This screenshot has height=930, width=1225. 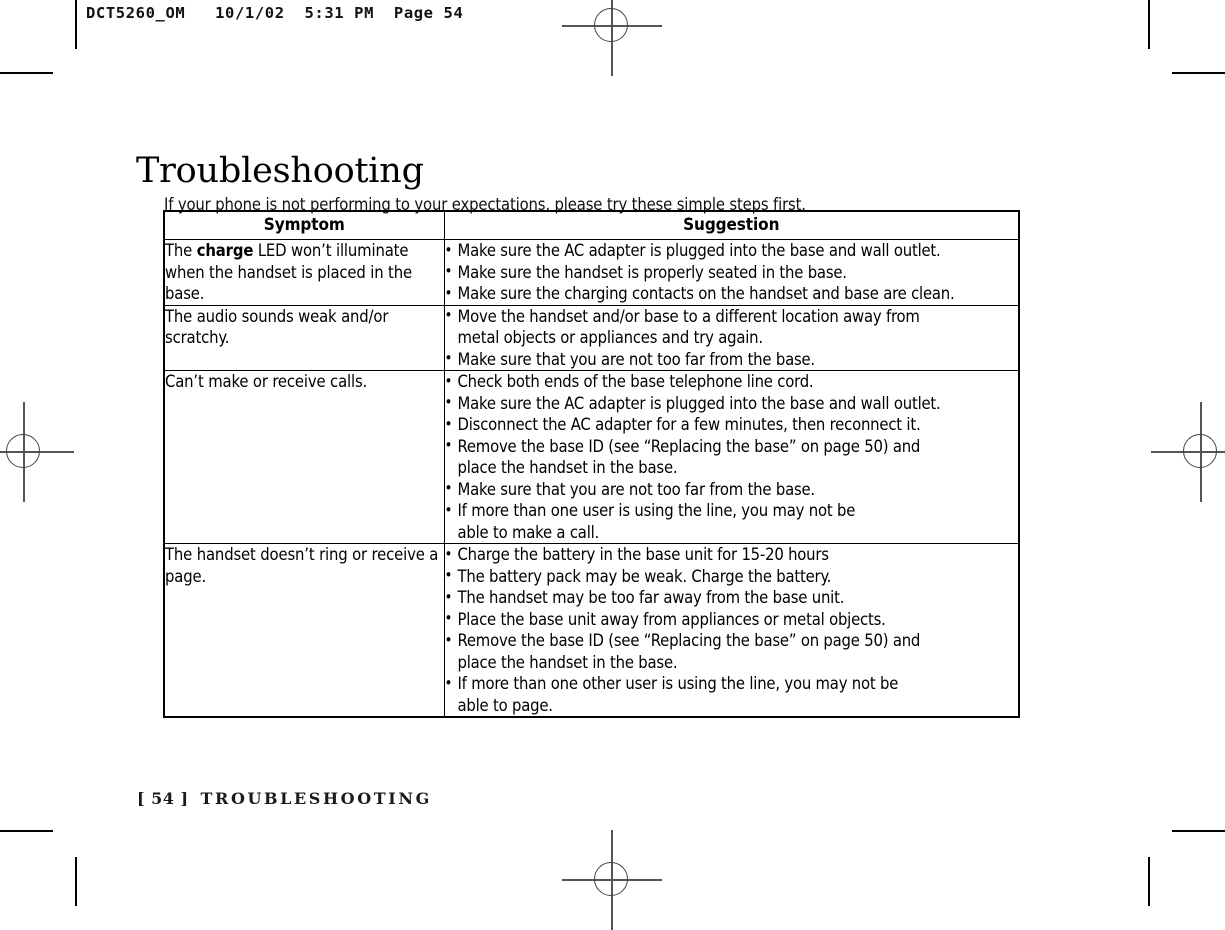 I want to click on crop-mark-bottom-right-vertical, so click(x=1149, y=881).